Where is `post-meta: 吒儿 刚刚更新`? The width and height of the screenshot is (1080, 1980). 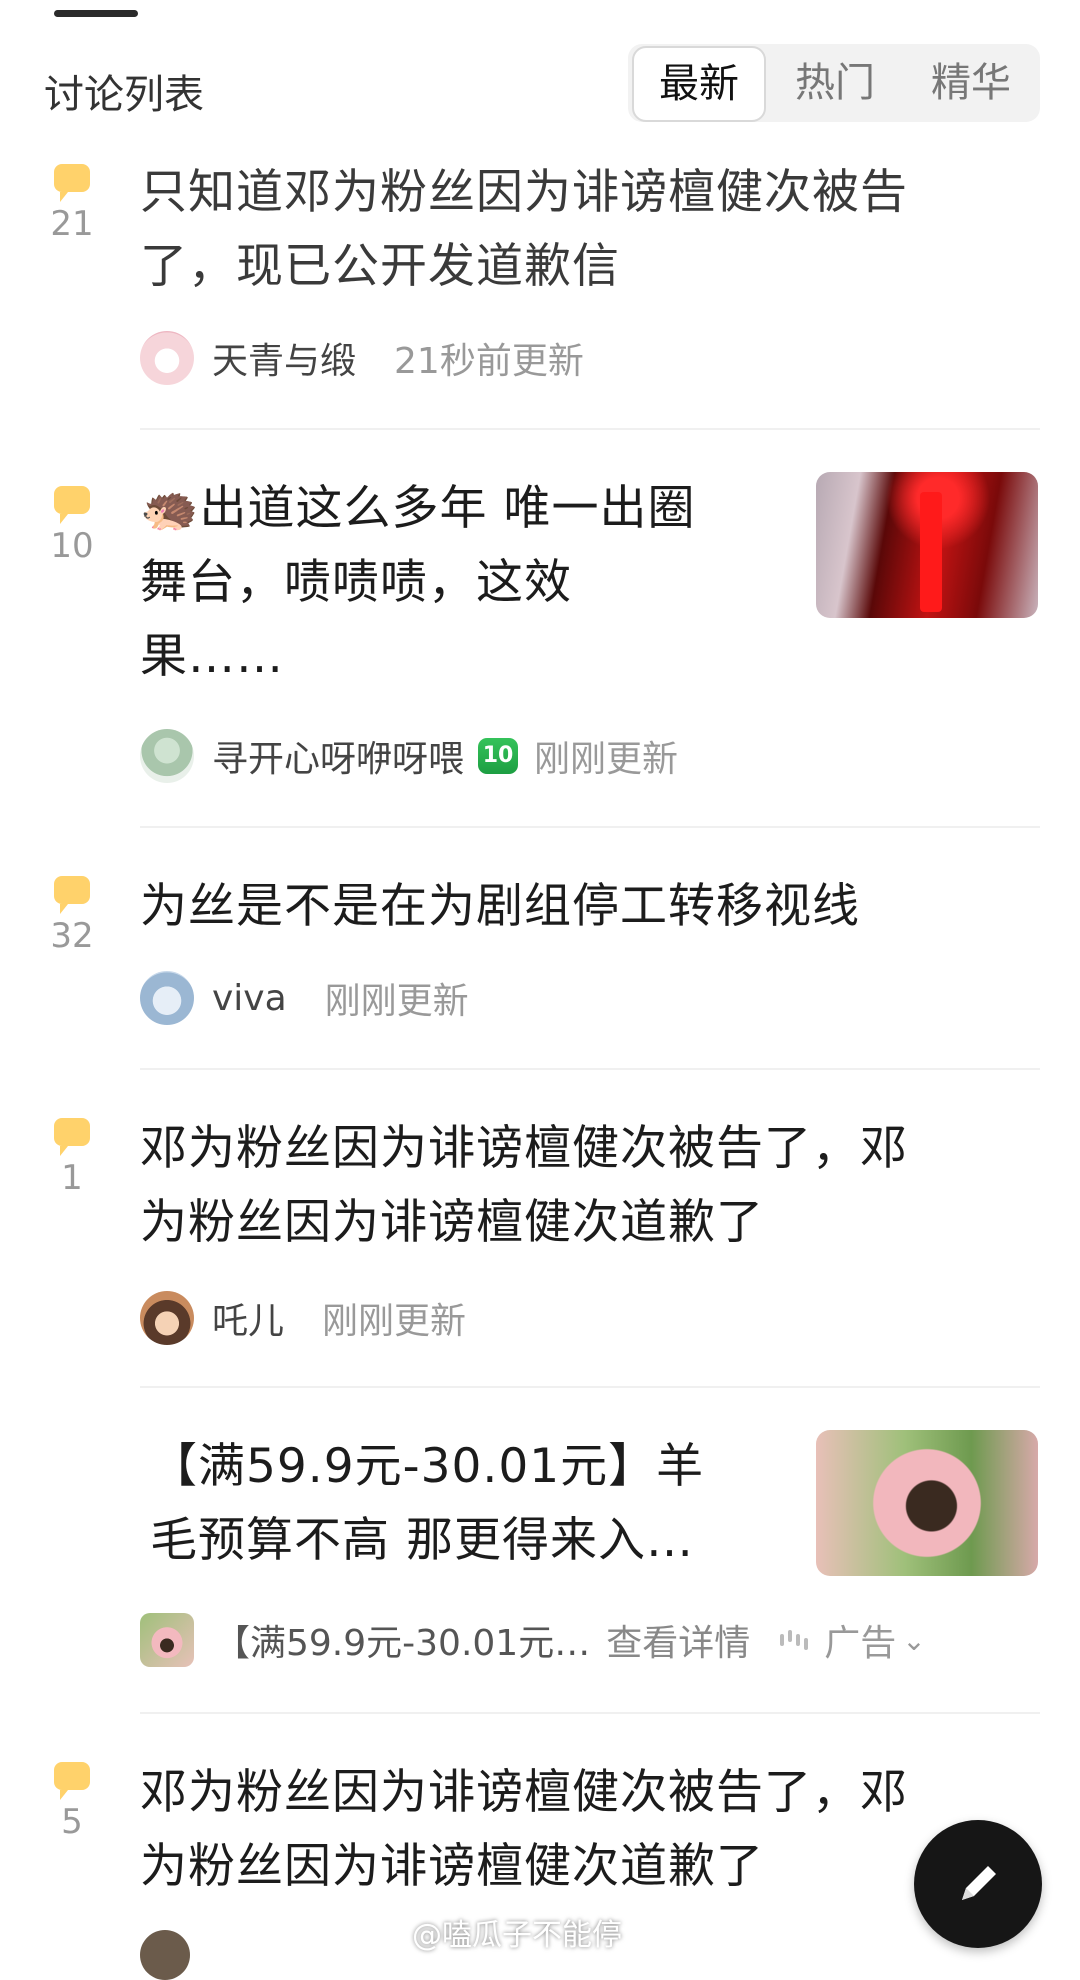 post-meta: 吒儿 刚刚更新 is located at coordinates (303, 1318).